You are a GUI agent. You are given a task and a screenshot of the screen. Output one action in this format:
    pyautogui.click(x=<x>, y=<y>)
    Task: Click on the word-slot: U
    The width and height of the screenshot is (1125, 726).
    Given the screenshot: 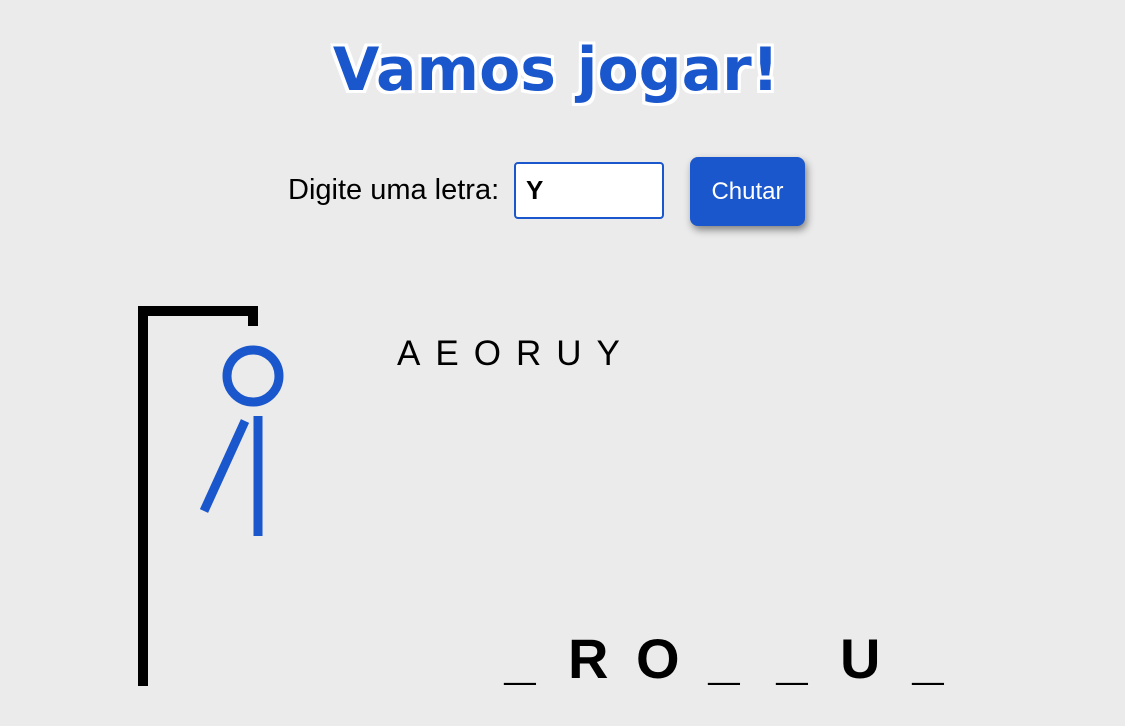 What is the action you would take?
    pyautogui.click(x=860, y=658)
    